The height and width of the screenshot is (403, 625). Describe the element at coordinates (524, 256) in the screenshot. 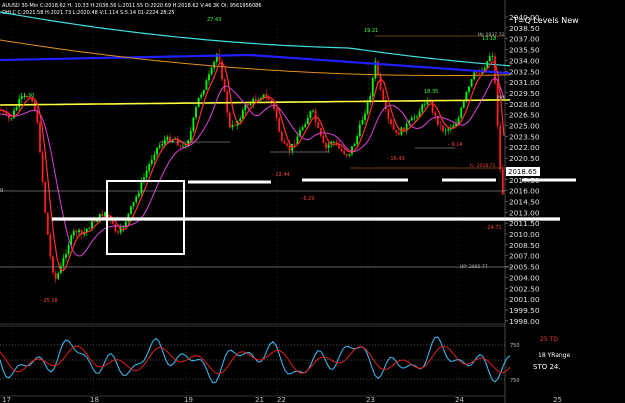

I see `price-tick-label: 2007.00` at that location.